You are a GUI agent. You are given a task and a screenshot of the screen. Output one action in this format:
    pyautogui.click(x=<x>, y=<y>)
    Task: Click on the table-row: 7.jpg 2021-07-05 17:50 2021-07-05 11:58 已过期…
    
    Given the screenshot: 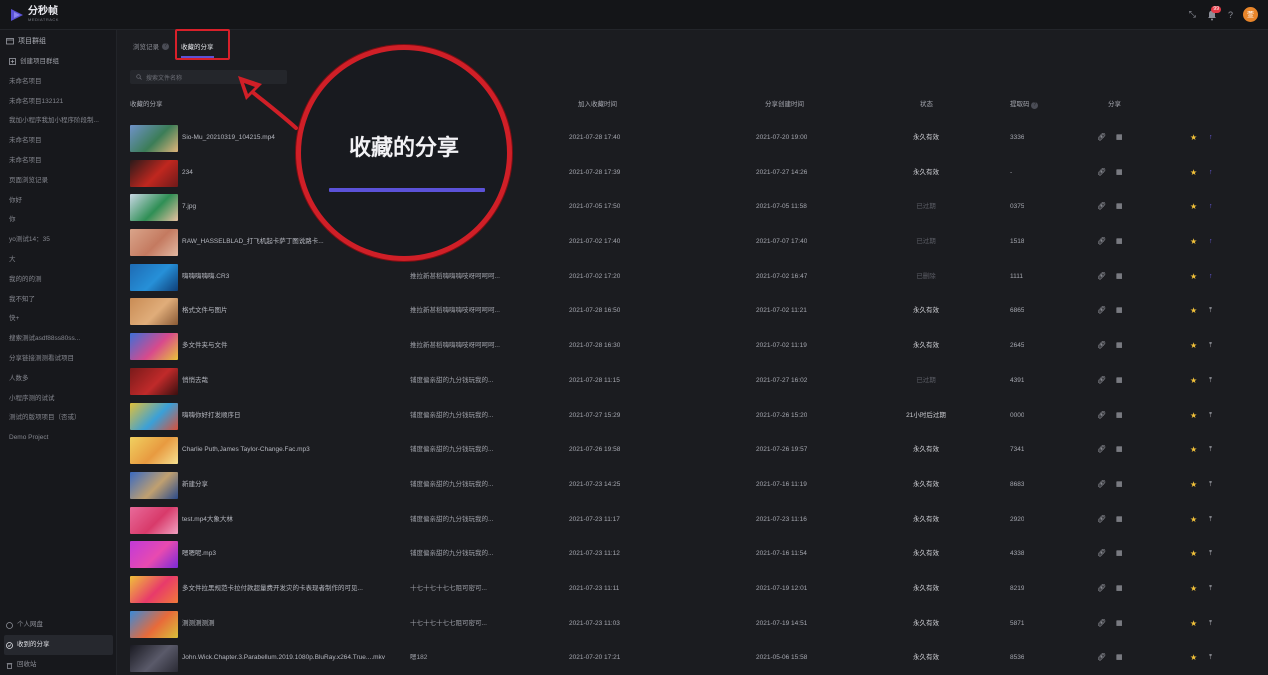 What is the action you would take?
    pyautogui.click(x=634, y=207)
    